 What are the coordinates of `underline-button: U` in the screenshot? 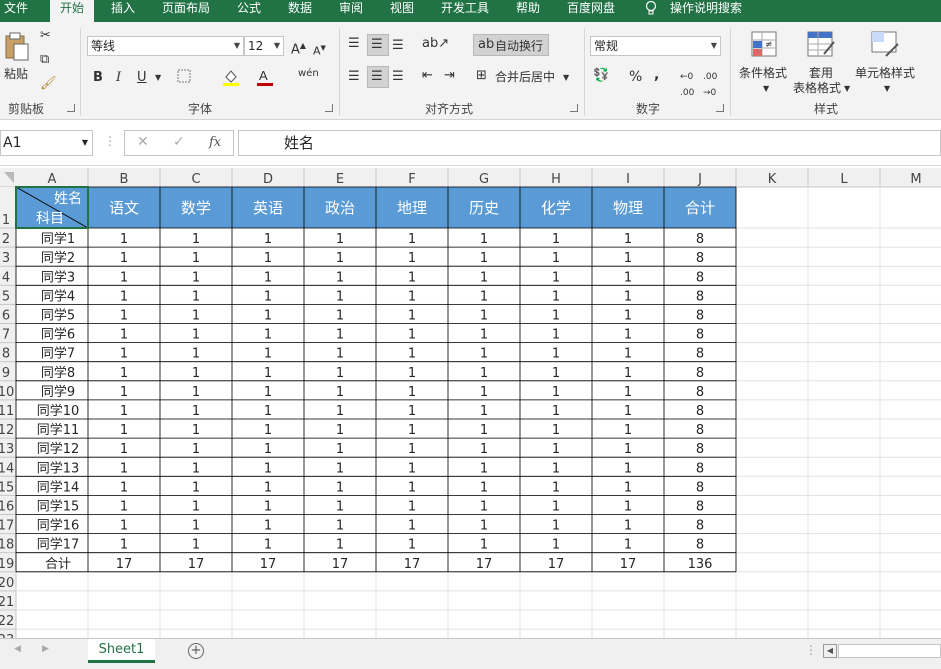 It's located at (142, 78).